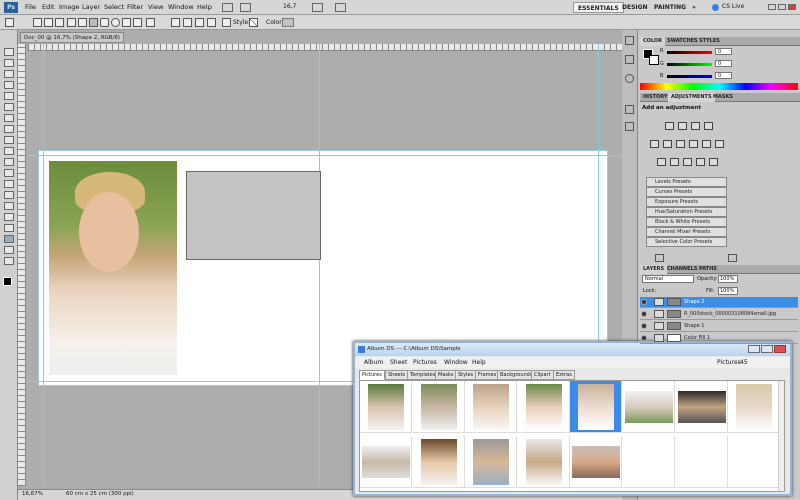 This screenshot has height=500, width=800. Describe the element at coordinates (48, 7) in the screenshot. I see `menu-edit: Edit` at that location.